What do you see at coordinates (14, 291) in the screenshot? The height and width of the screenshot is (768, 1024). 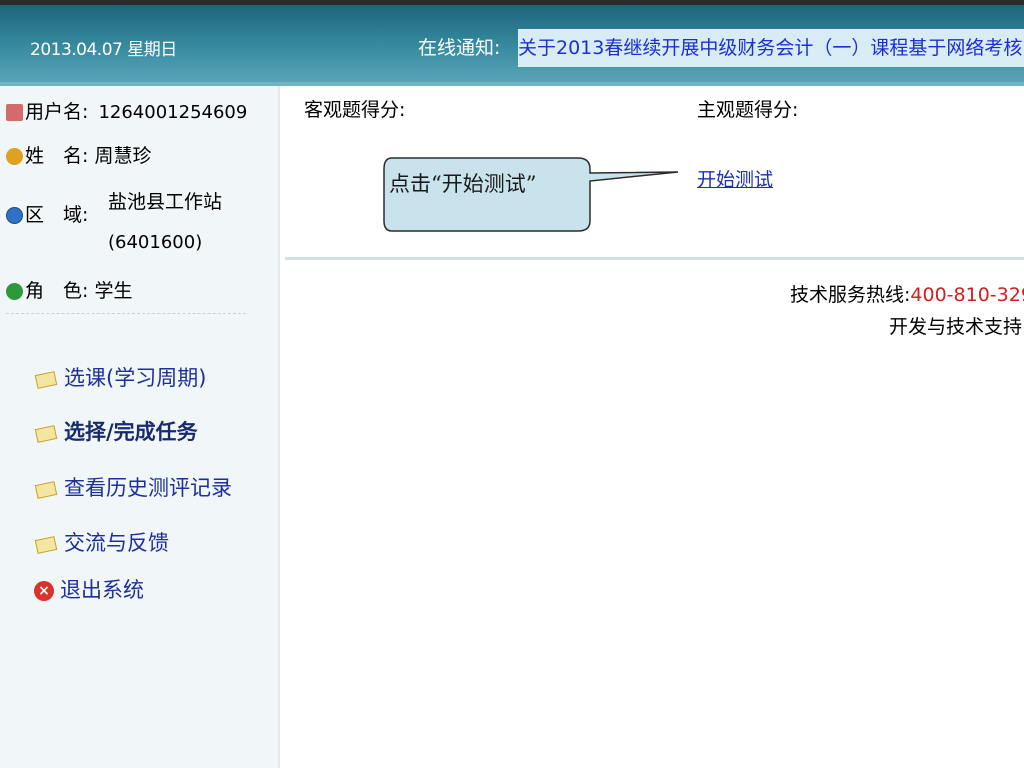 I see `role-icon` at bounding box center [14, 291].